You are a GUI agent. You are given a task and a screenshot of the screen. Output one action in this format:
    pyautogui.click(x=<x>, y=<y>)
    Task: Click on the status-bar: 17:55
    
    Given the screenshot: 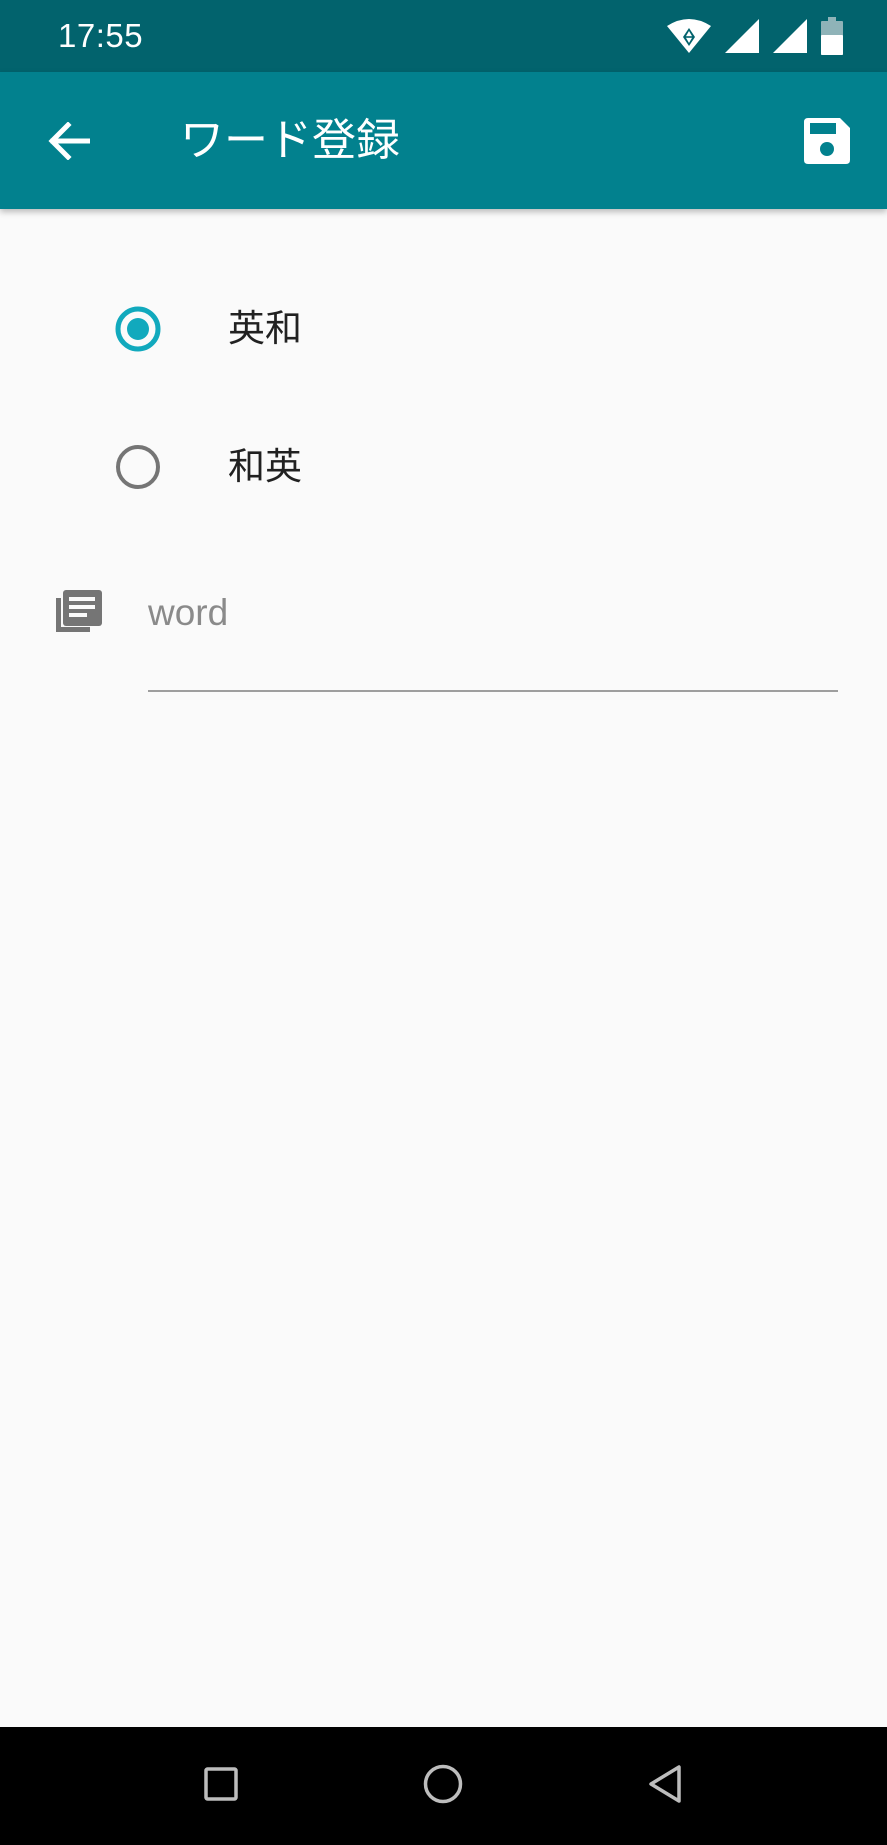 What is the action you would take?
    pyautogui.click(x=443, y=36)
    